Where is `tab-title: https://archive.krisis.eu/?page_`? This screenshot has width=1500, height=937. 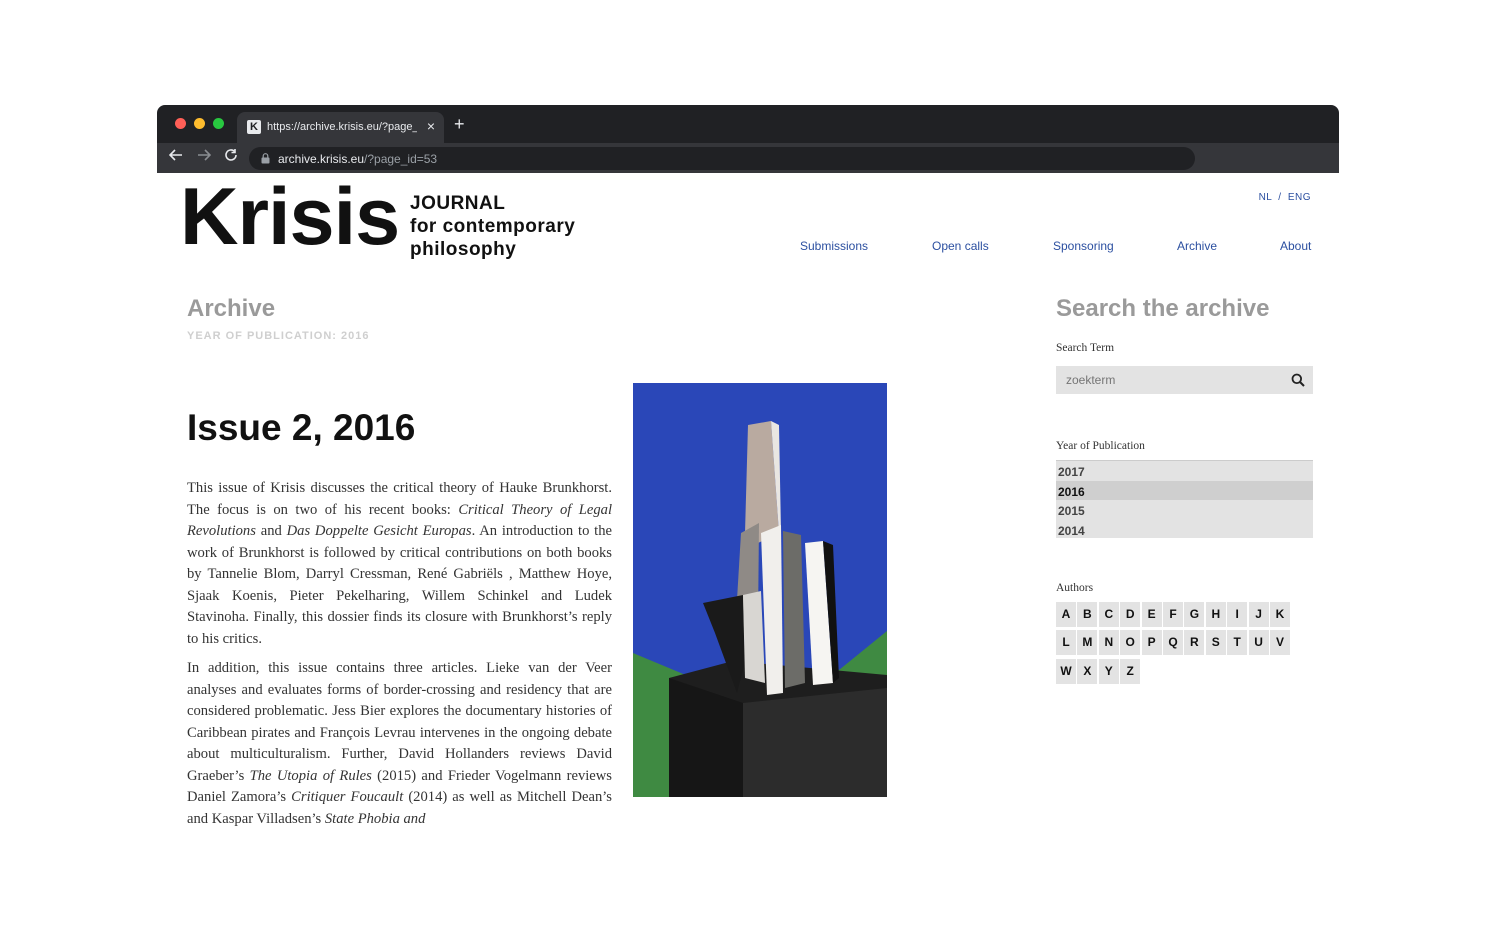
tab-title: https://archive.krisis.eu/?page_ is located at coordinates (342, 127).